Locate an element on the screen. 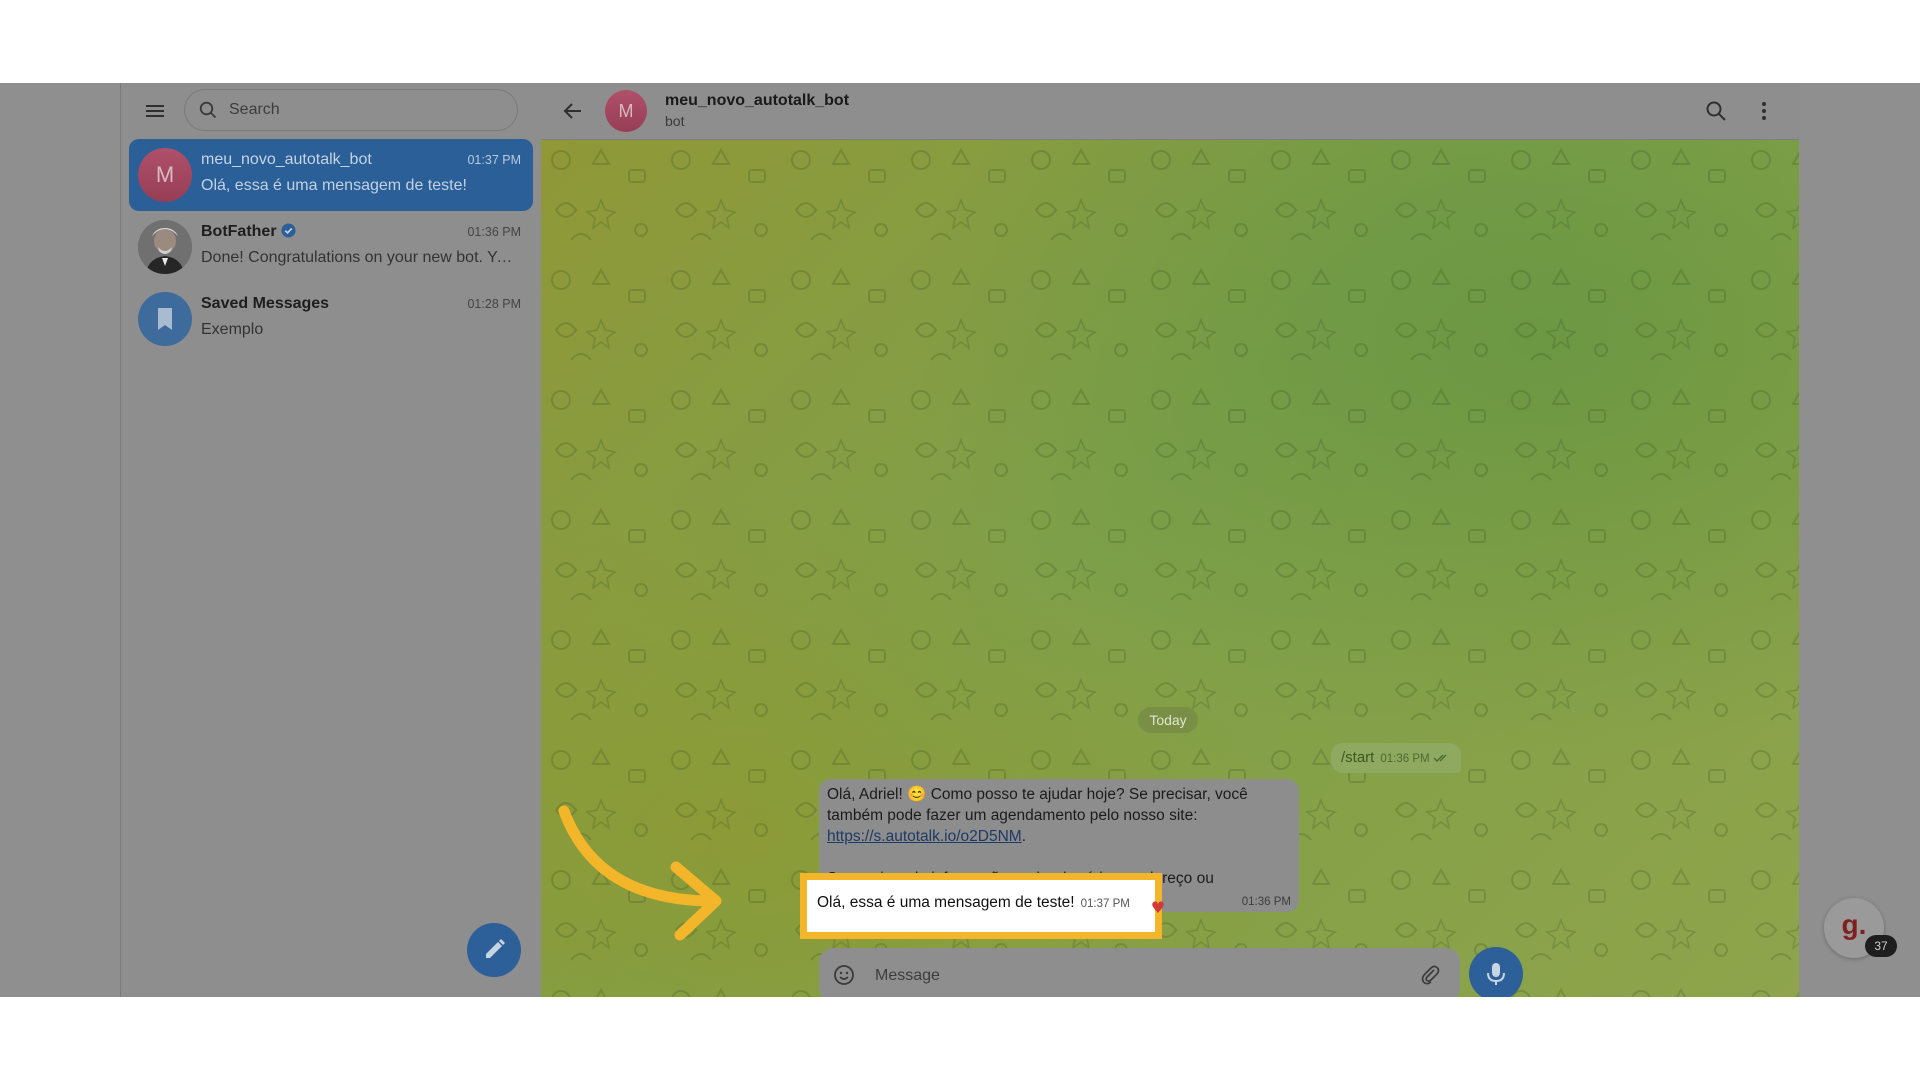 Image resolution: width=1920 pixels, height=1080 pixels. link-suffix: . is located at coordinates (1024, 836).